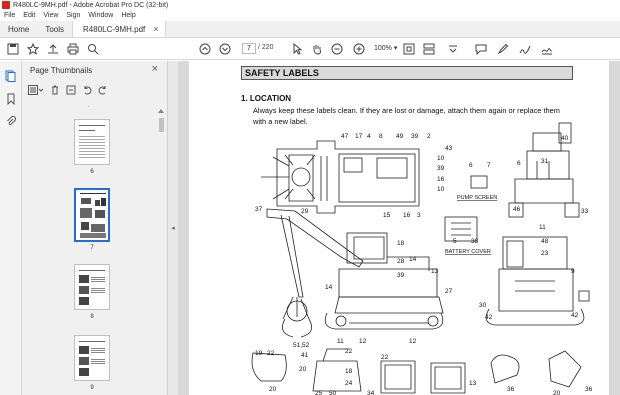 This screenshot has width=620, height=395. What do you see at coordinates (547, 49) in the screenshot?
I see `sign-icon` at bounding box center [547, 49].